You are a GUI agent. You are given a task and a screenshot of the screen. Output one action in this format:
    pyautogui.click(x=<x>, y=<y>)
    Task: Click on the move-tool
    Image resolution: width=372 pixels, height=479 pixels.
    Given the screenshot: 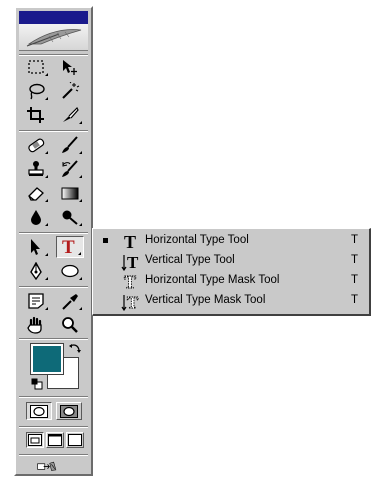 What is the action you would take?
    pyautogui.click(x=70, y=67)
    